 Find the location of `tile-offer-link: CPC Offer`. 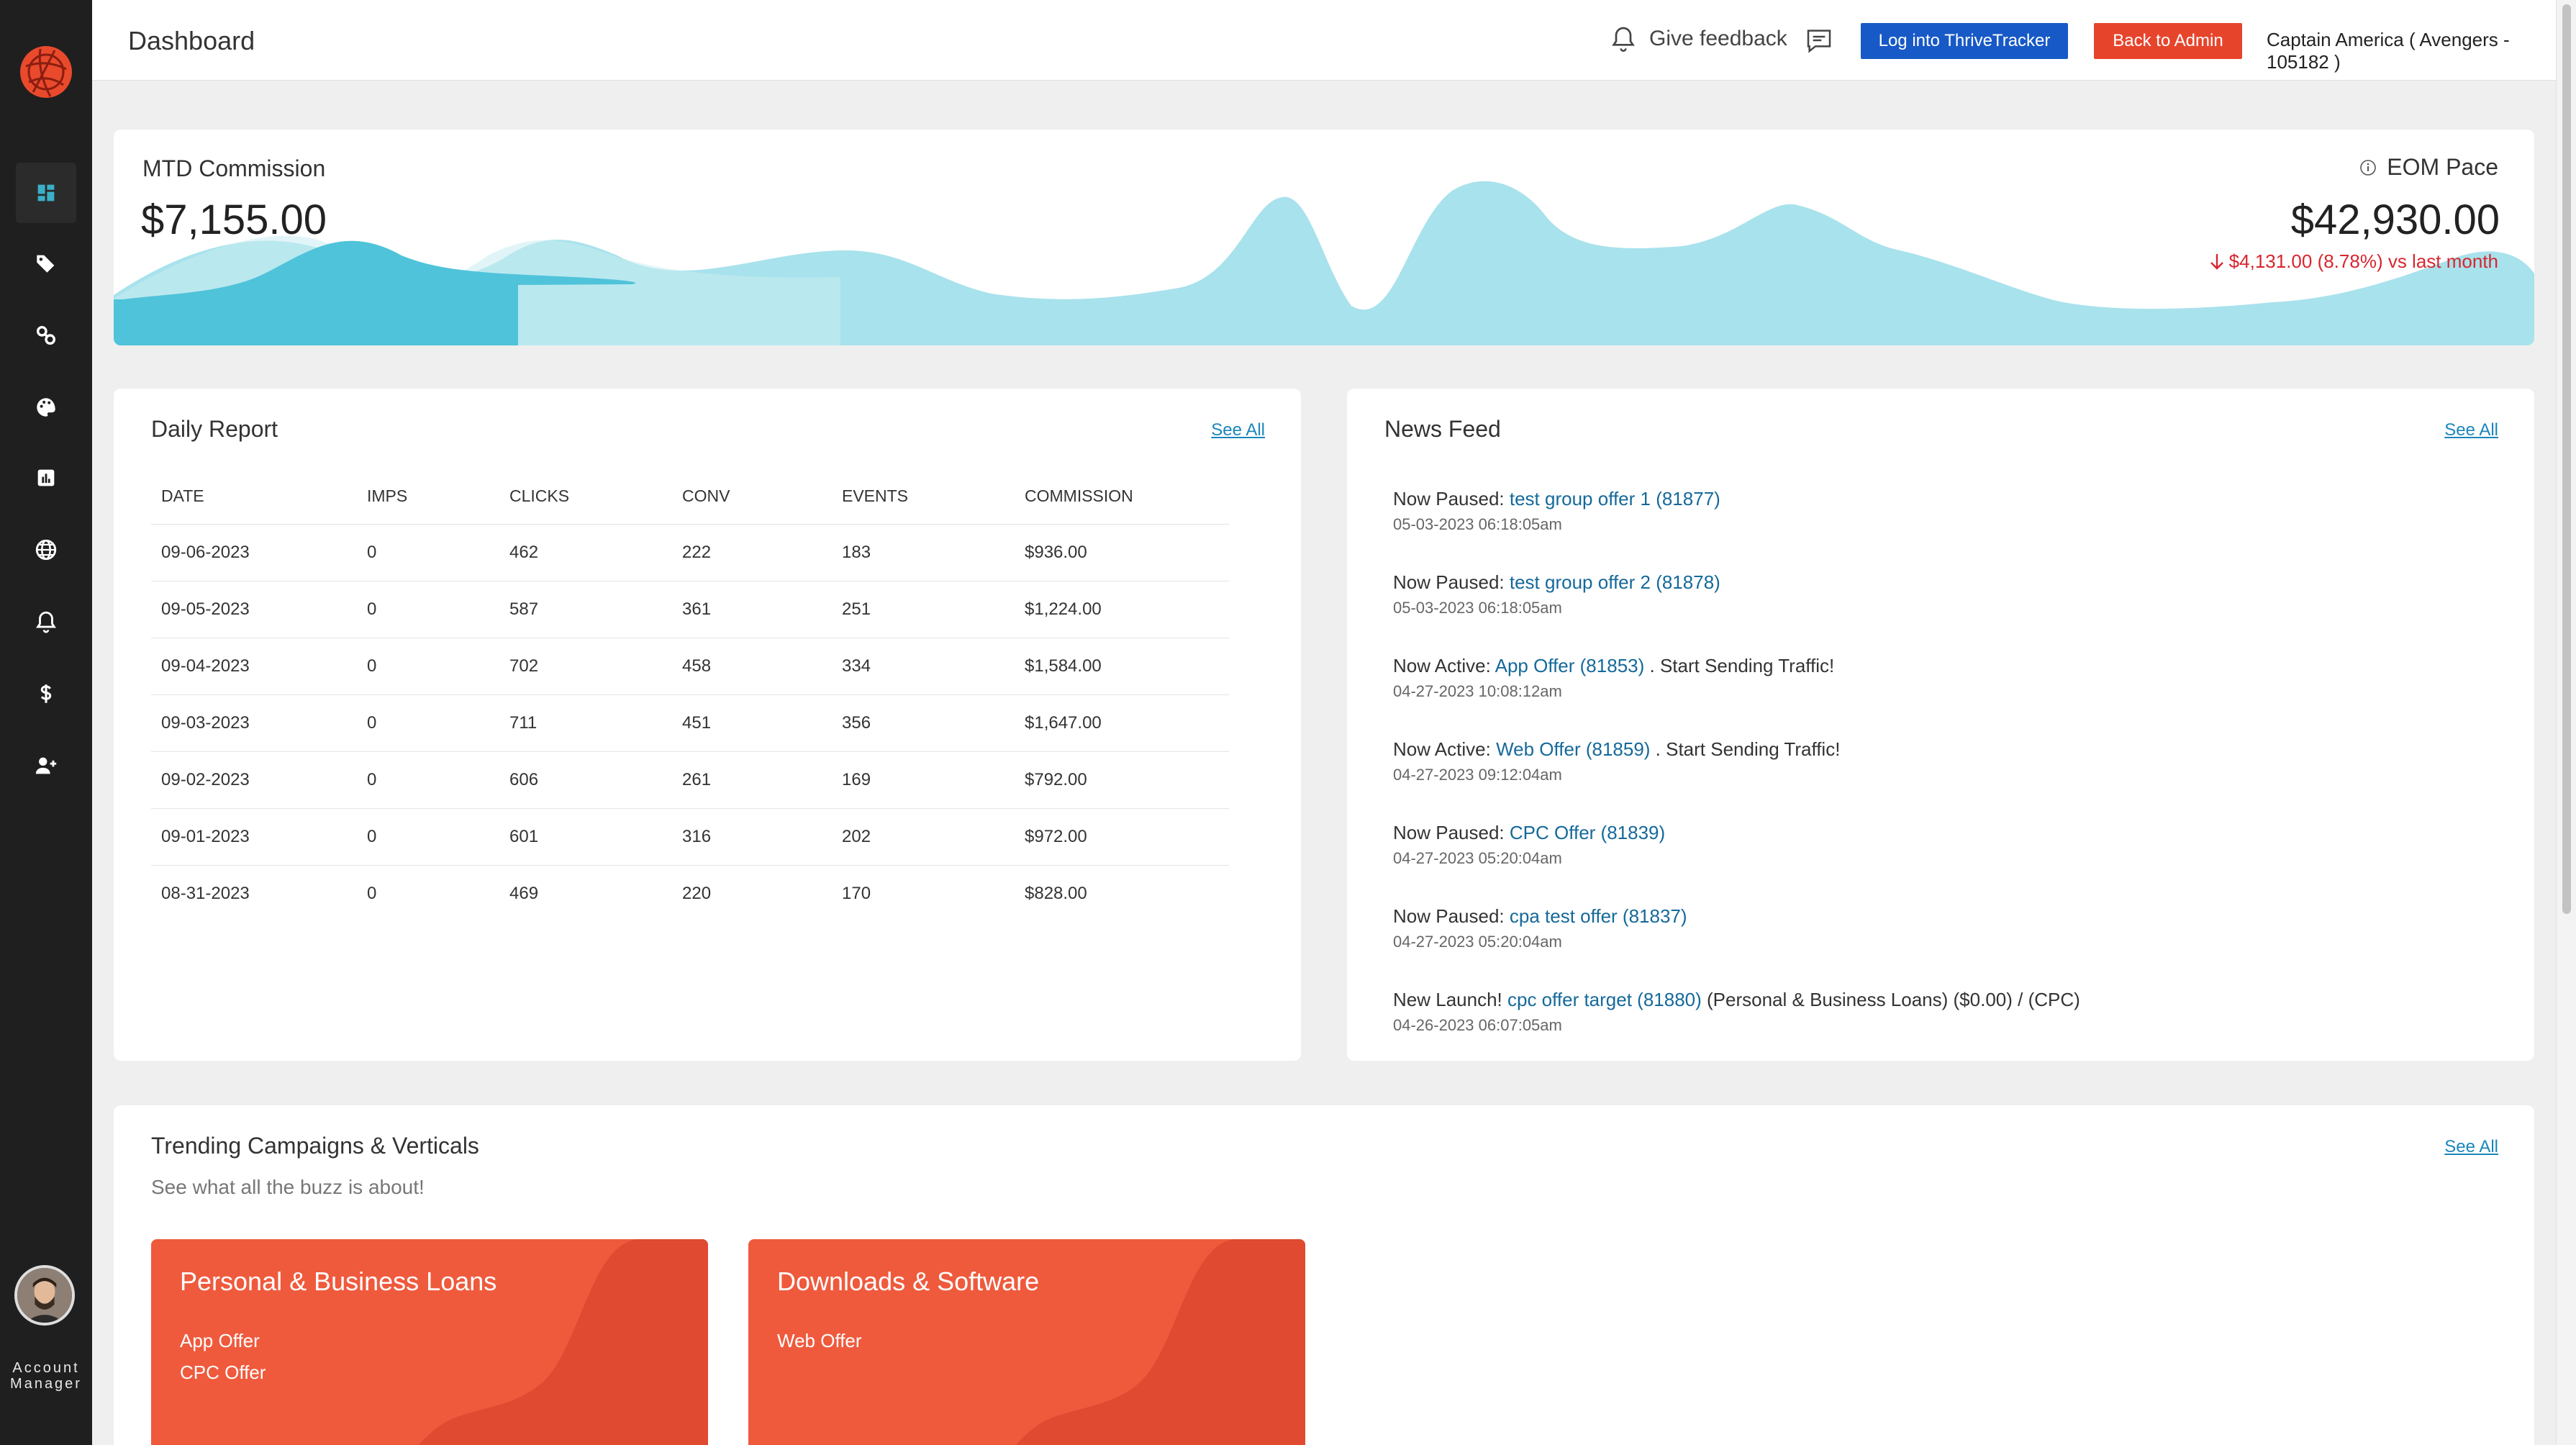

tile-offer-link: CPC Offer is located at coordinates (223, 1373).